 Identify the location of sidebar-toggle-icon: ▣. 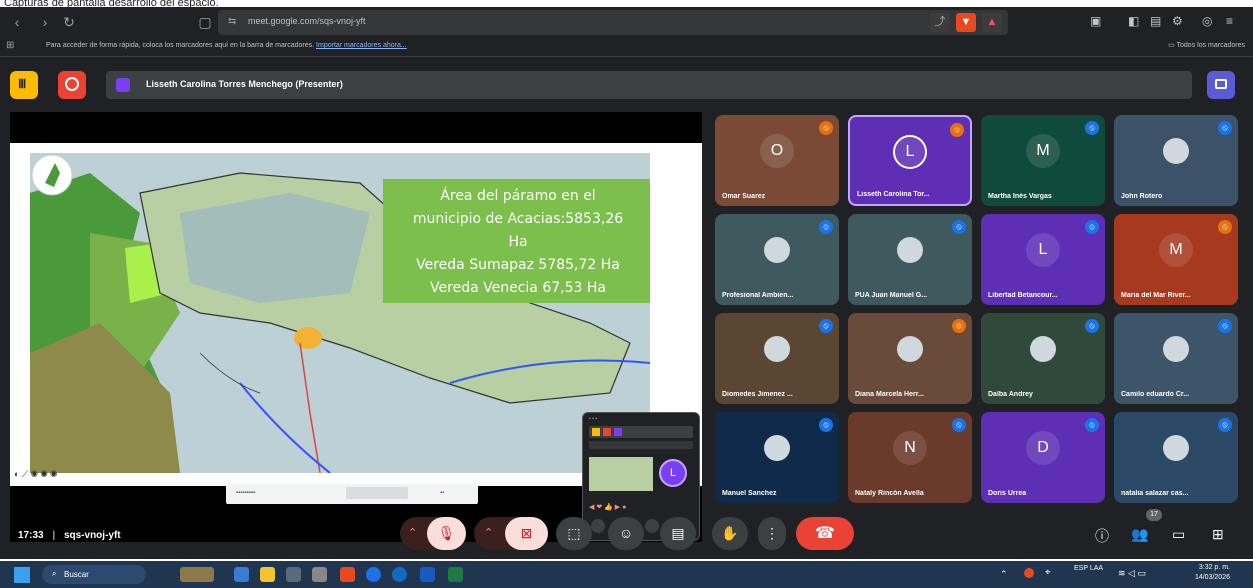
(1095, 21).